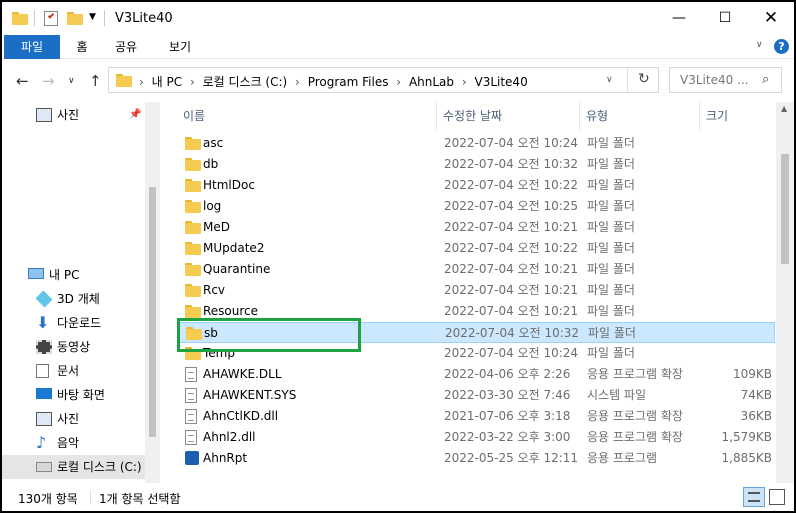 The width and height of the screenshot is (796, 513). I want to click on sidebar-item-videos: 동영상, so click(73, 347).